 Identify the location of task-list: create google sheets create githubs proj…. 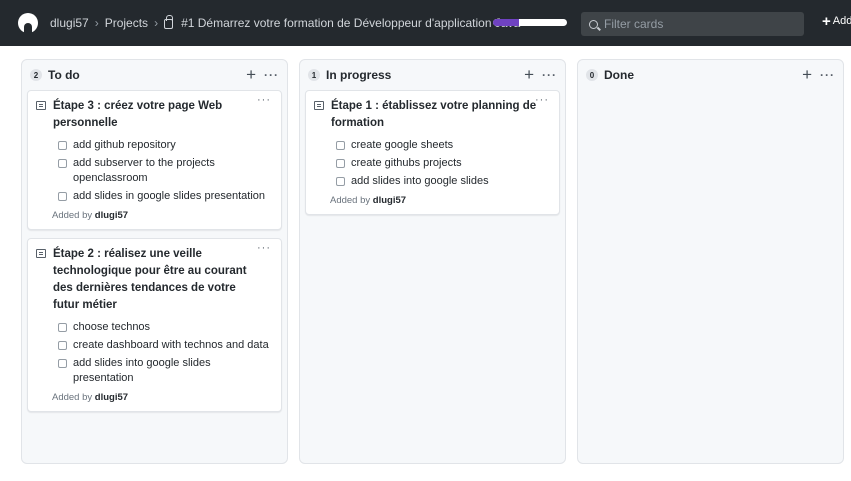
(443, 163).